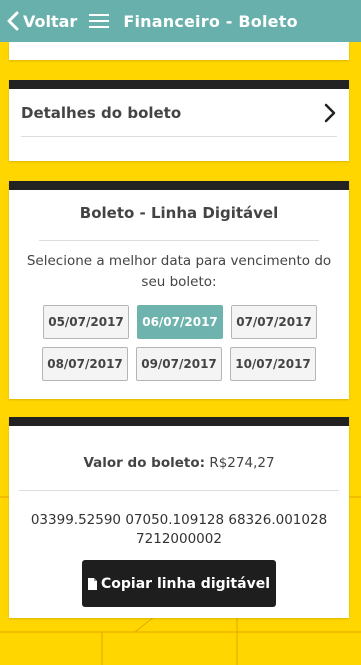 The height and width of the screenshot is (665, 361). Describe the element at coordinates (185, 583) in the screenshot. I see `copy-button-label: Copiar linha digitável` at that location.